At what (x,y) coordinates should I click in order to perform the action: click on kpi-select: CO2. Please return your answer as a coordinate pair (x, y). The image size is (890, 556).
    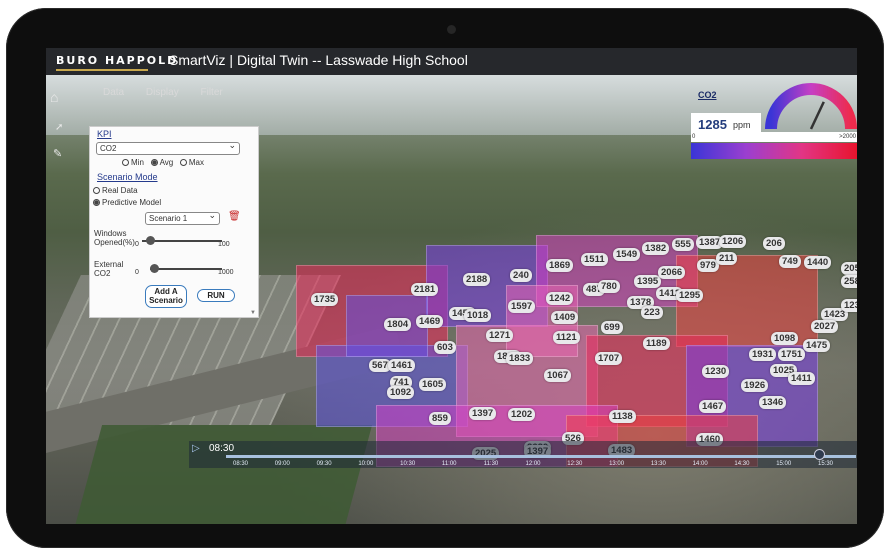
    Looking at the image, I should click on (168, 147).